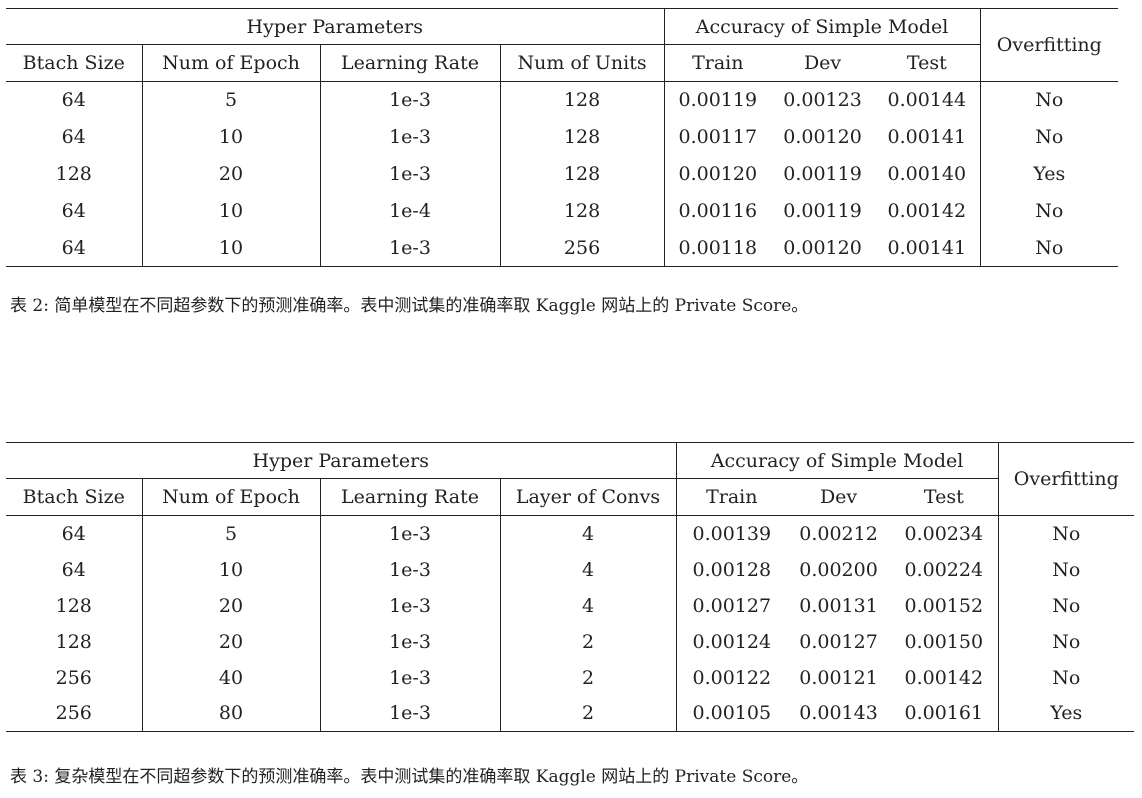 The height and width of the screenshot is (798, 1142). I want to click on cell-learning-rate: 1e-4, so click(409, 211).